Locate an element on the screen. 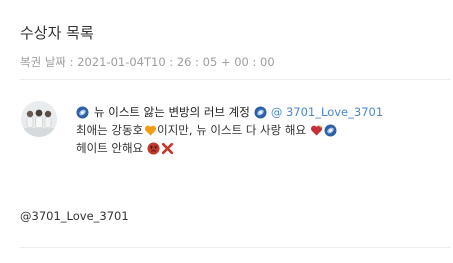  header-divider is located at coordinates (235, 79).